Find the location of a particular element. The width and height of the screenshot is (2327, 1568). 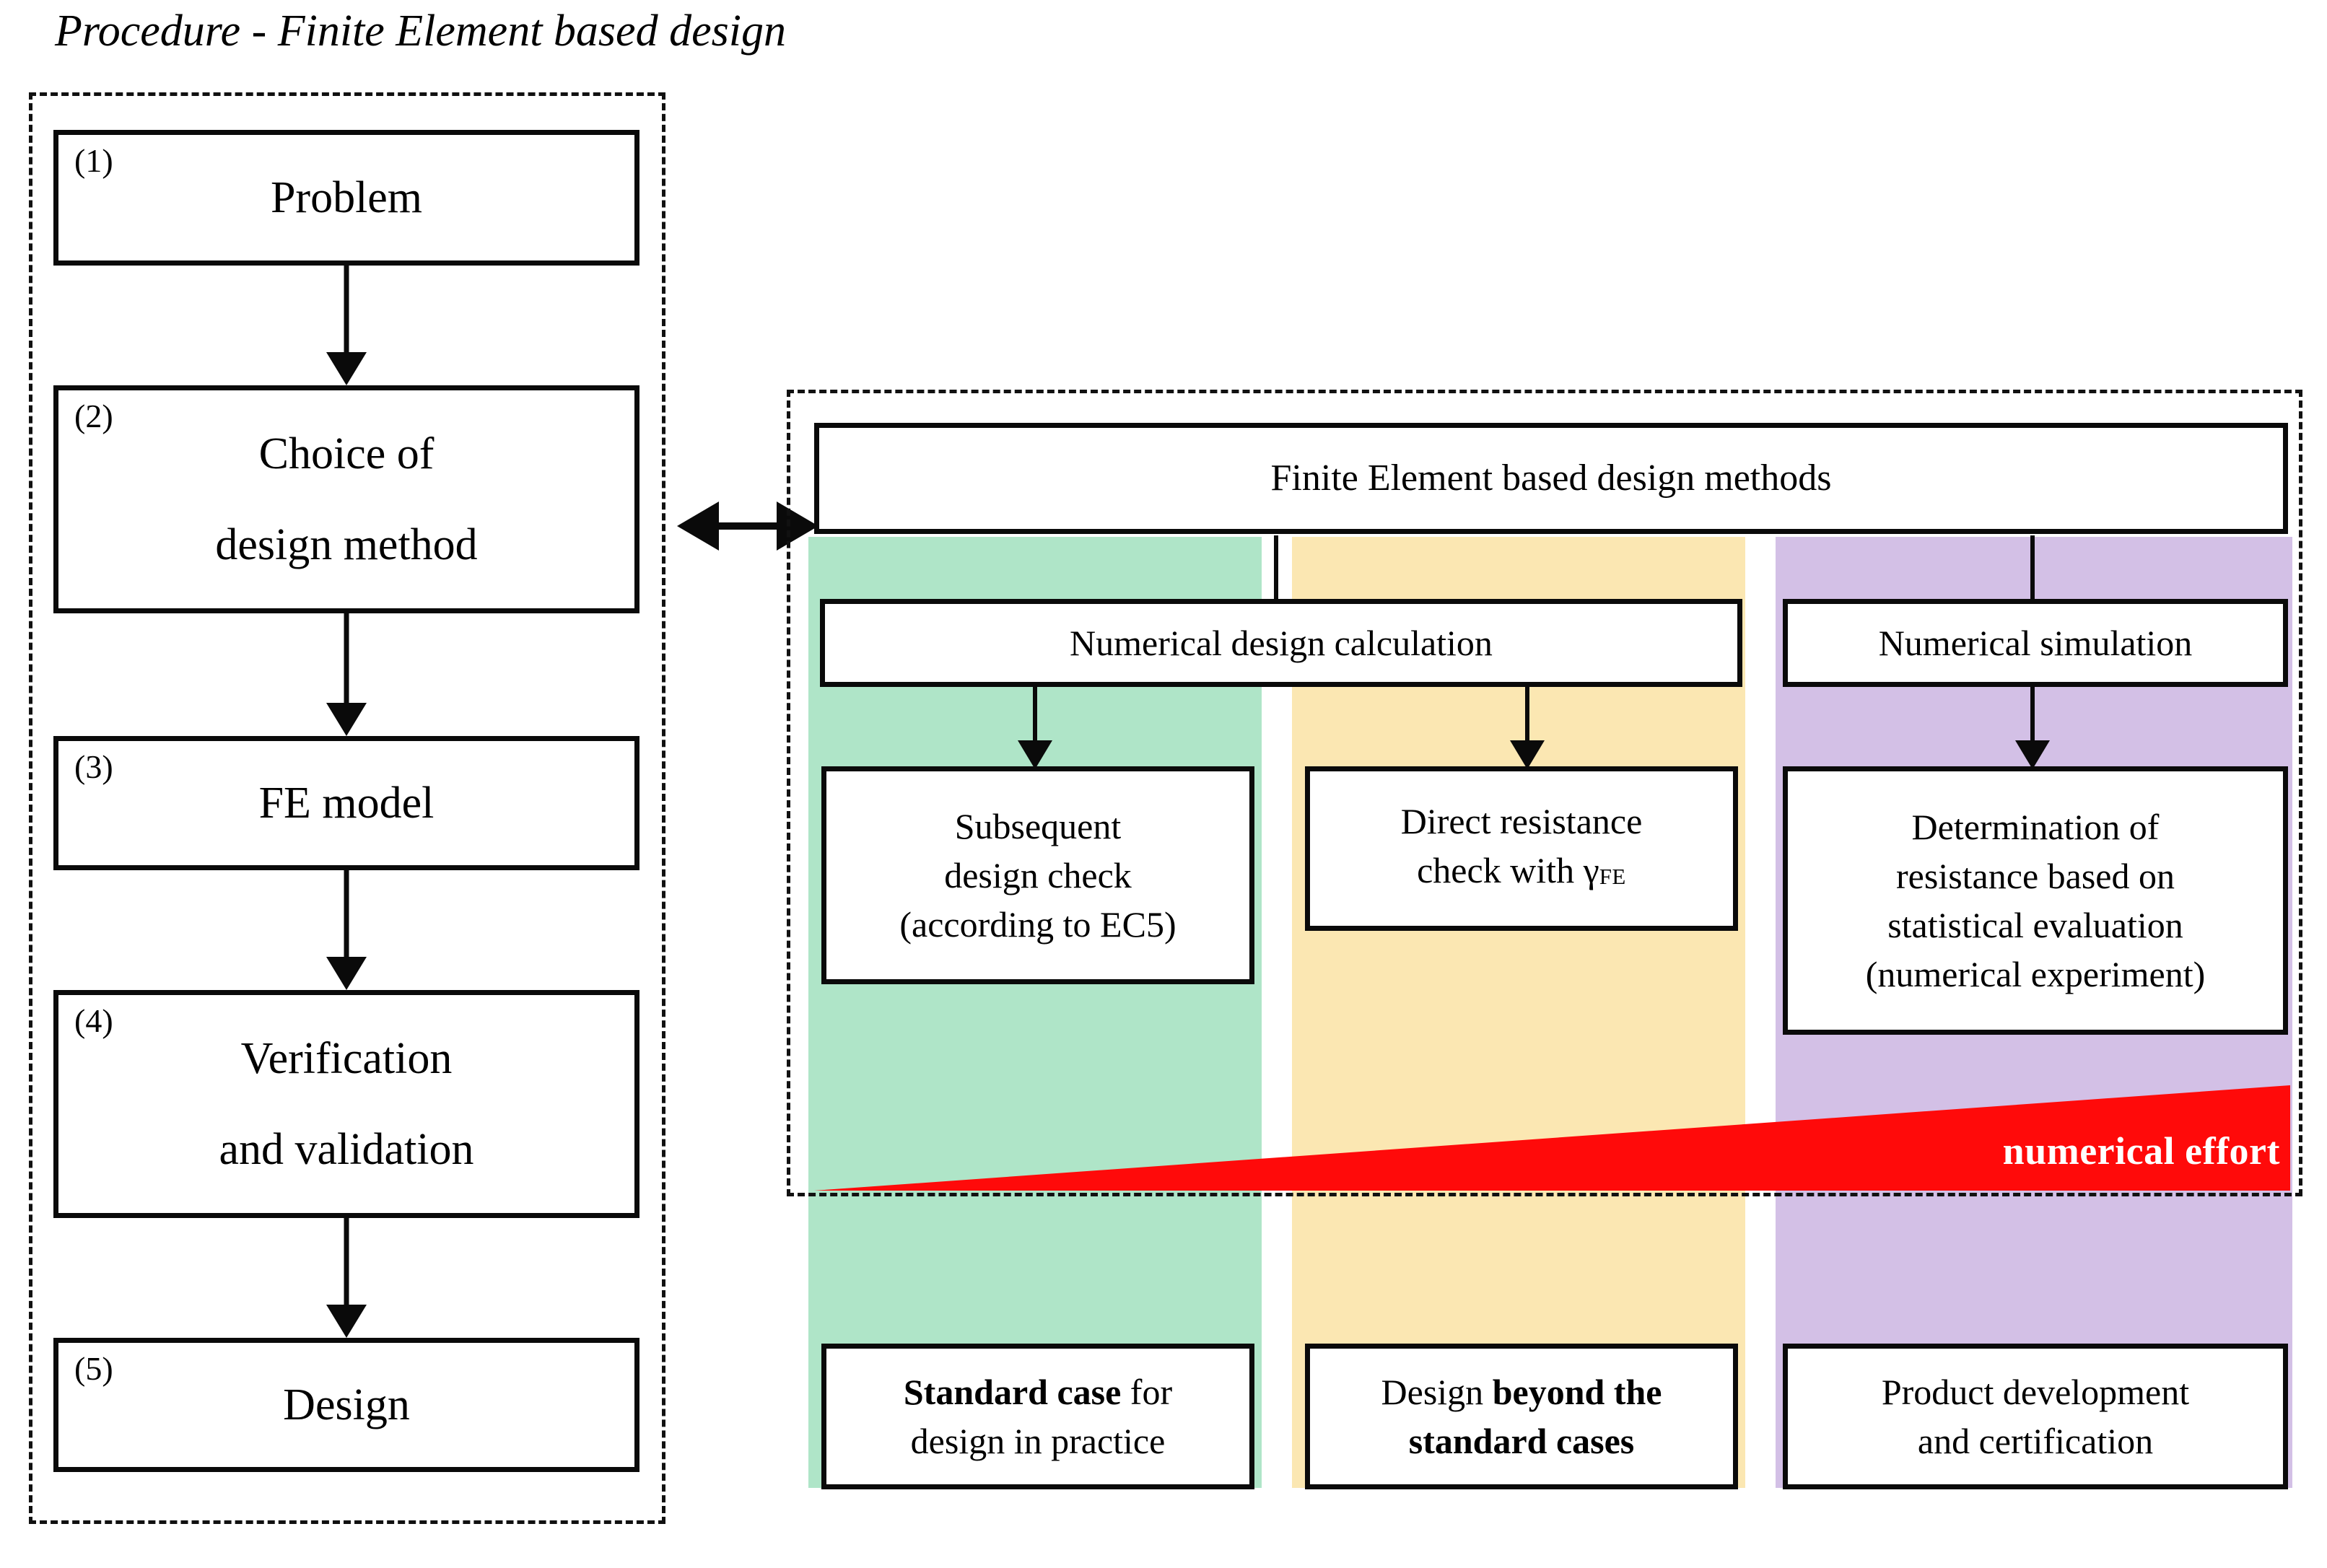

detail-box-direct-resistance-check: Direct resistance check with γFE is located at coordinates (1521, 848).